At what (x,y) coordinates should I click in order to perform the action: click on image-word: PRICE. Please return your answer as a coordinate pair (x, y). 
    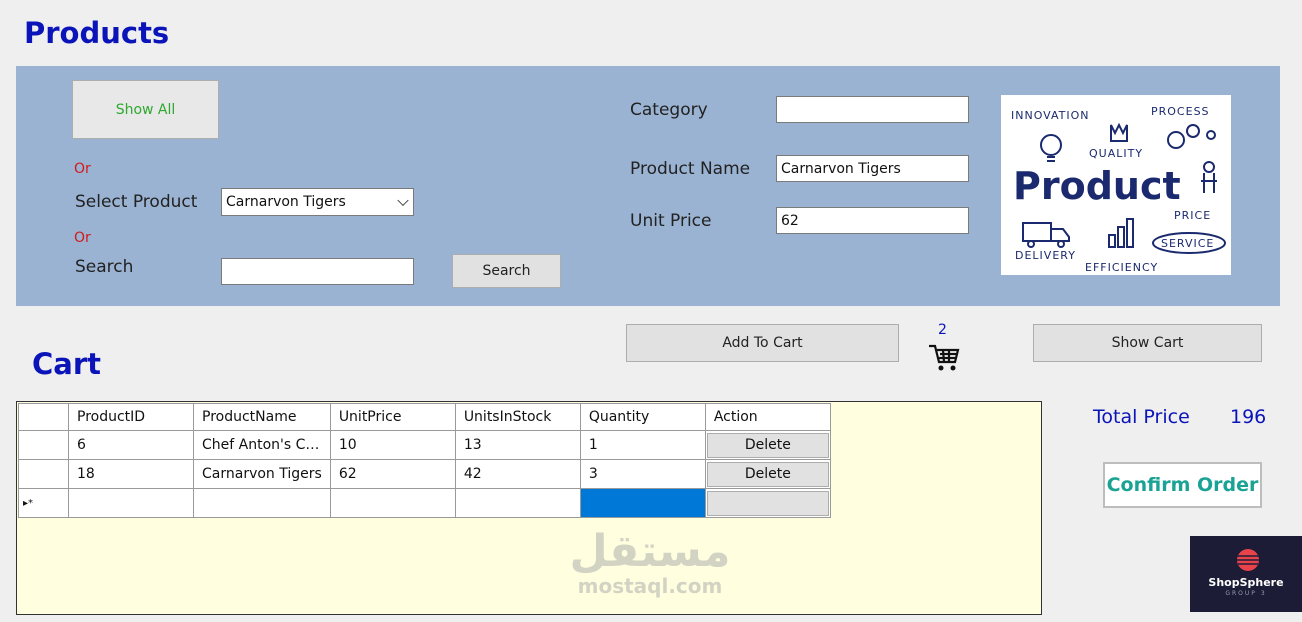
    Looking at the image, I should click on (1192, 215).